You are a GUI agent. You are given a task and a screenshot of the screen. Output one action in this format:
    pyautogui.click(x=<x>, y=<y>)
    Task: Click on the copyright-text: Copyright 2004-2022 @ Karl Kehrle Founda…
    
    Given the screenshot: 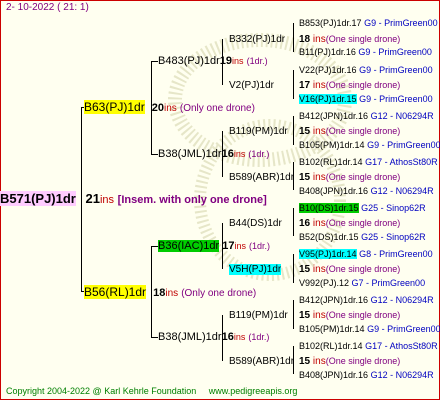 What is the action you would take?
    pyautogui.click(x=101, y=391)
    